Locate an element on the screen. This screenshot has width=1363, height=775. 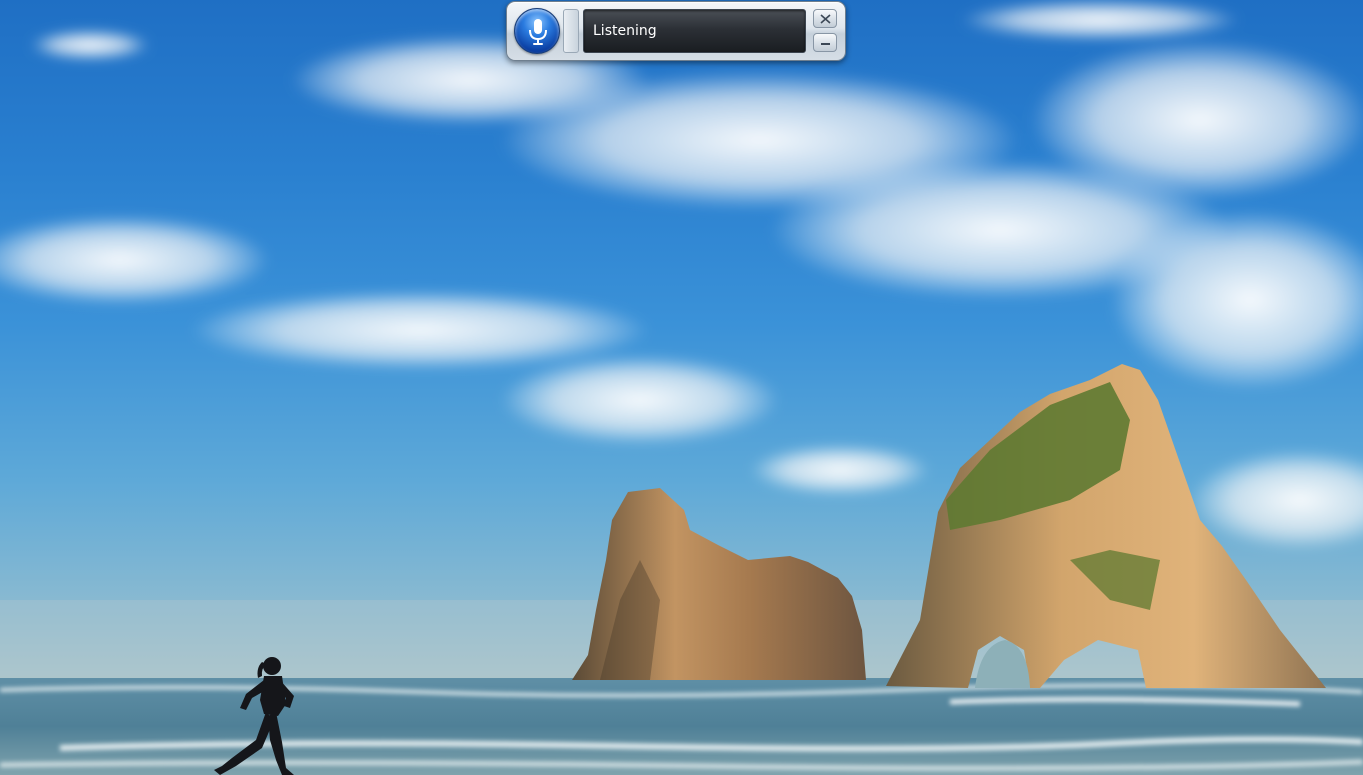
microphone-button is located at coordinates (537, 31).